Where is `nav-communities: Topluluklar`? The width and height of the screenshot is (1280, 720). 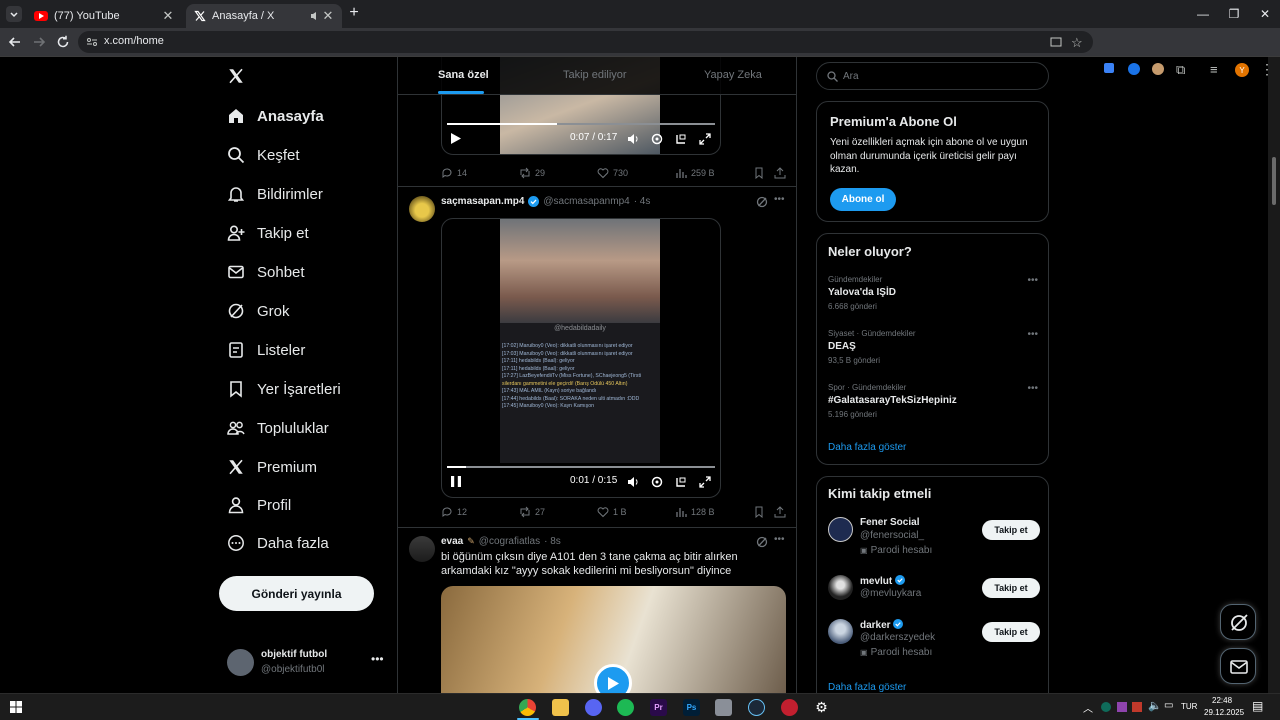 nav-communities: Topluluklar is located at coordinates (278, 428).